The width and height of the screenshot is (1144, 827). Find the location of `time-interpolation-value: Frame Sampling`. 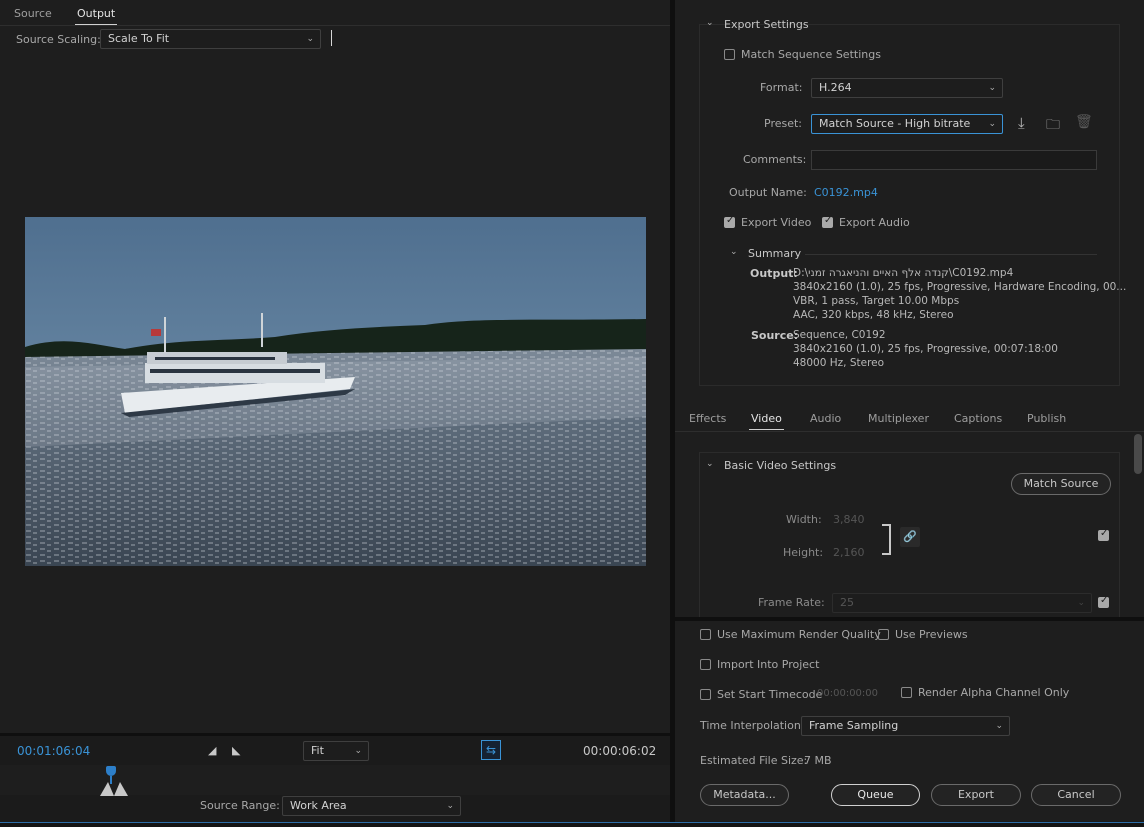

time-interpolation-value: Frame Sampling is located at coordinates (854, 725).